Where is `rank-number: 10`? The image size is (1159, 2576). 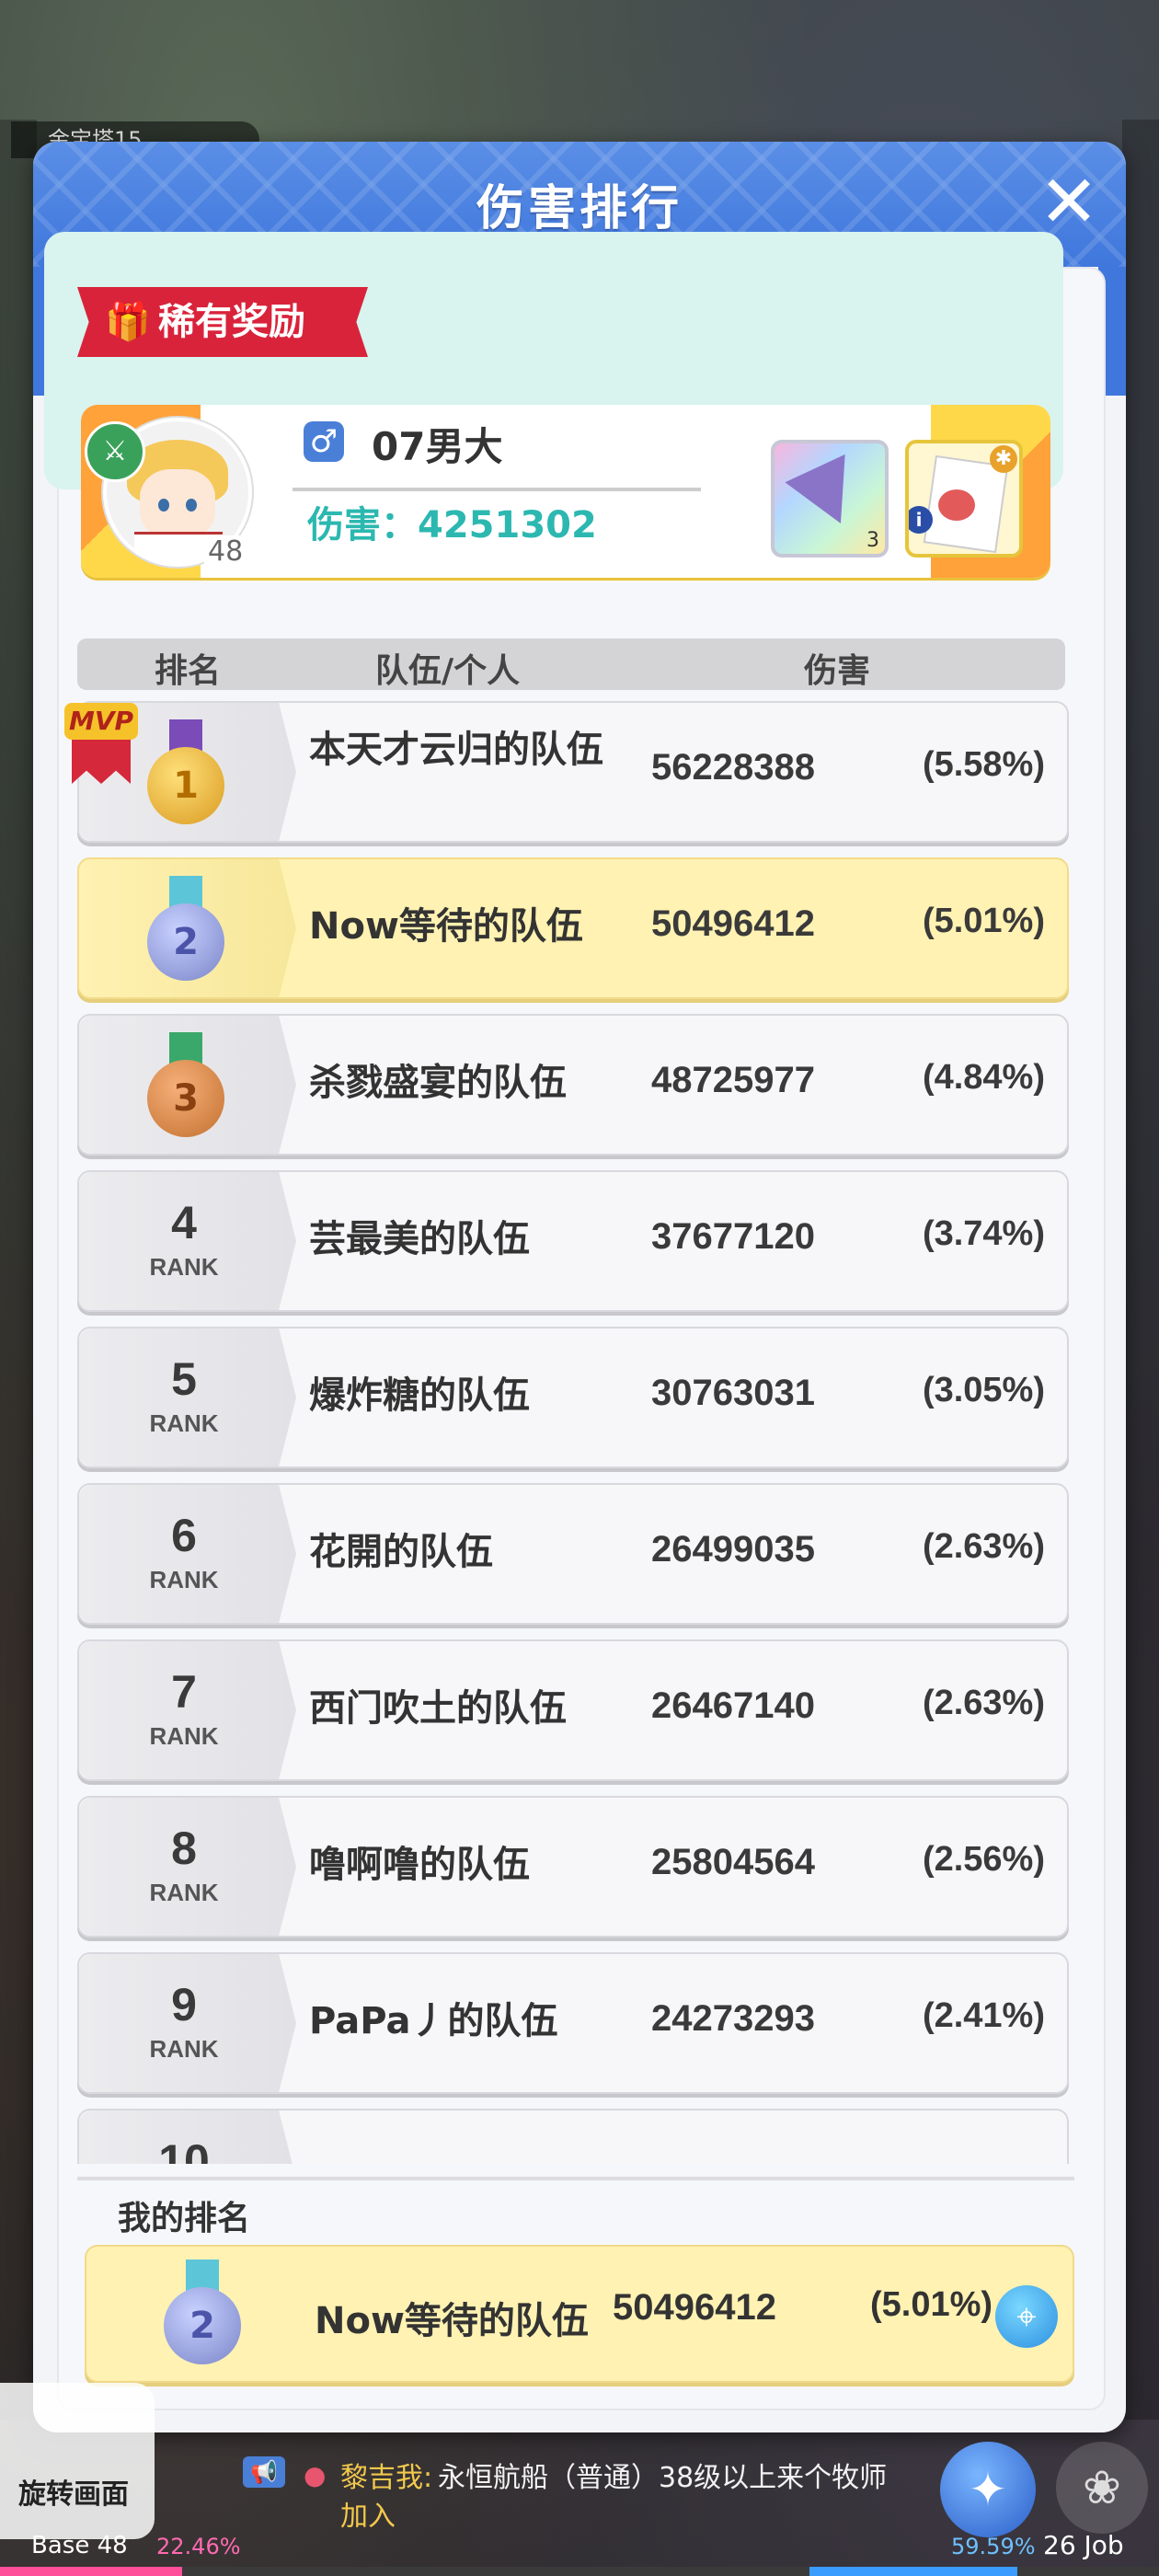 rank-number: 10 is located at coordinates (184, 2149).